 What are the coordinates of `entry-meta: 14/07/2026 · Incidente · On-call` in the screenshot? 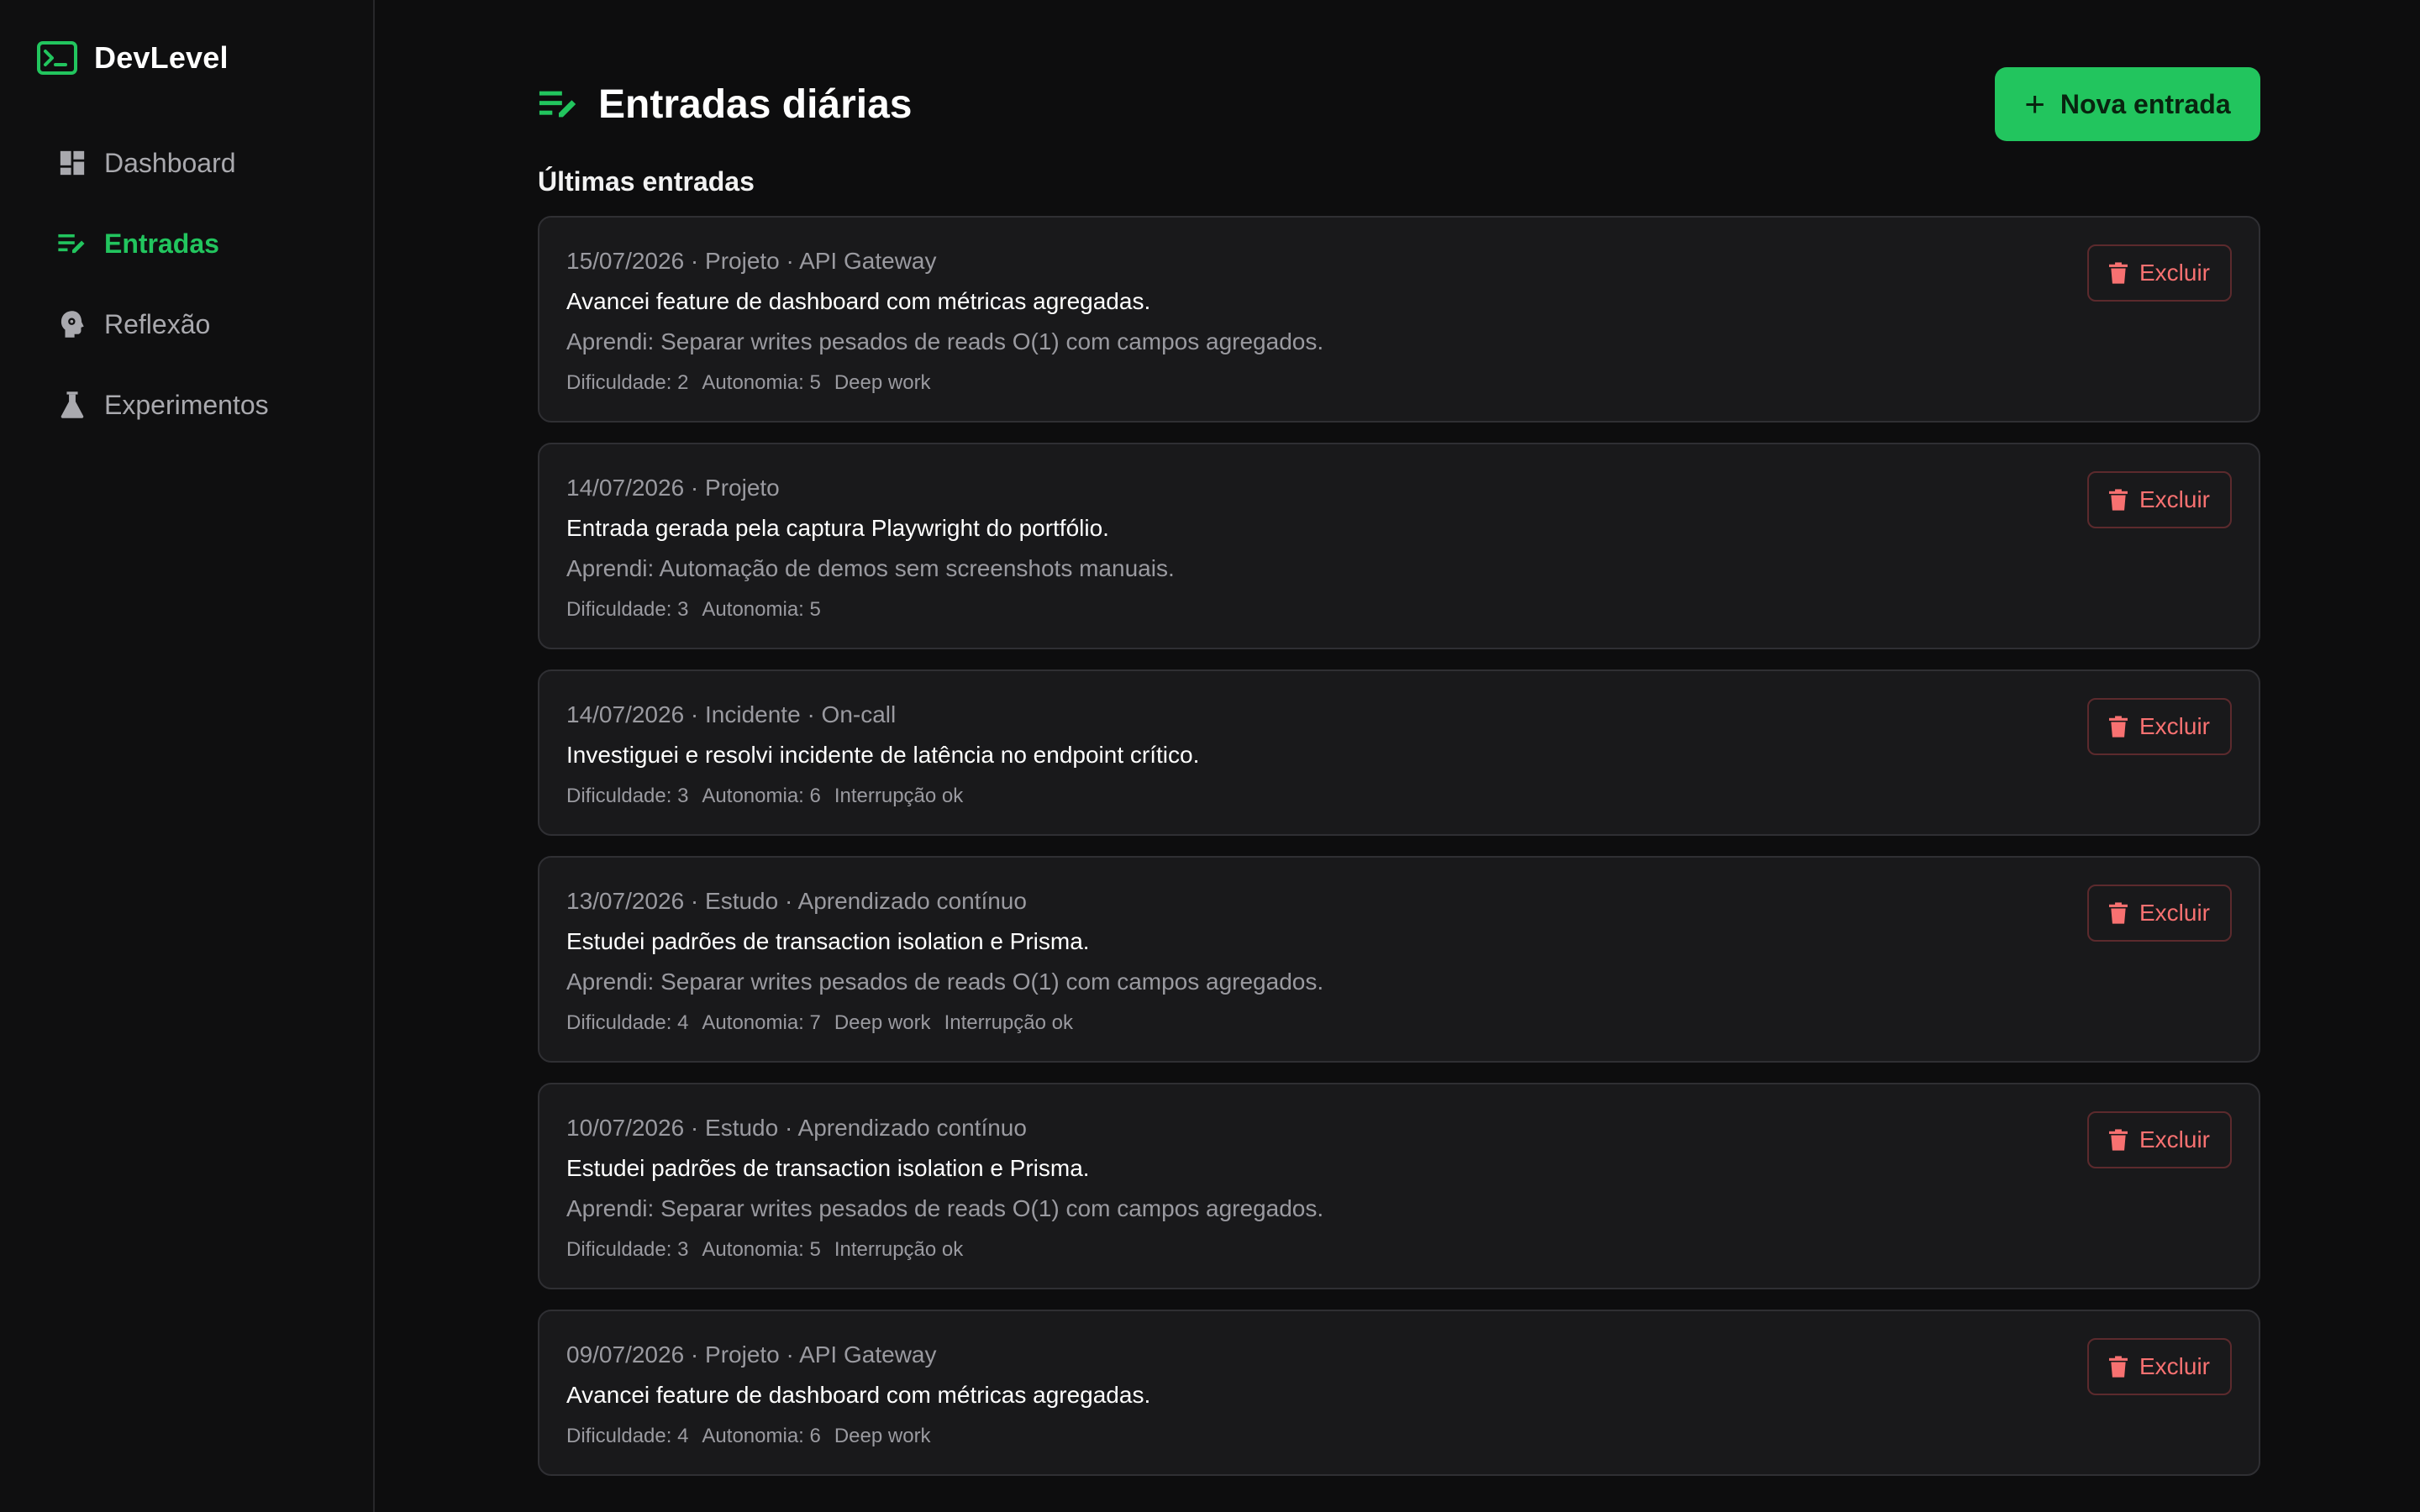 It's located at (732, 714).